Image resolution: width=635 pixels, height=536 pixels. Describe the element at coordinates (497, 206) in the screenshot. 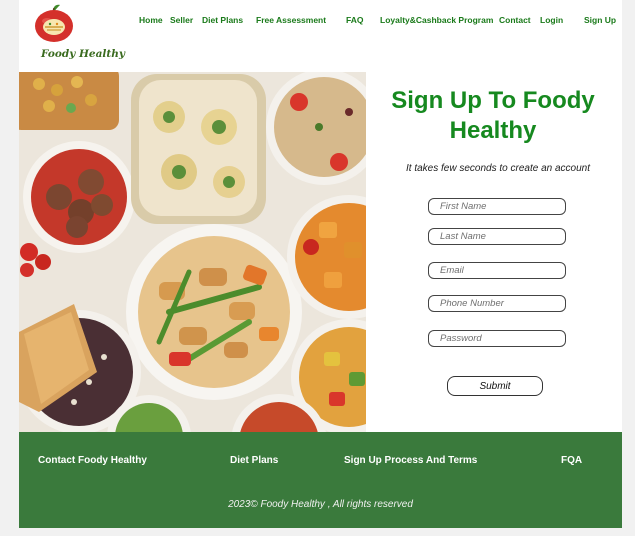

I see `first-name-field` at that location.